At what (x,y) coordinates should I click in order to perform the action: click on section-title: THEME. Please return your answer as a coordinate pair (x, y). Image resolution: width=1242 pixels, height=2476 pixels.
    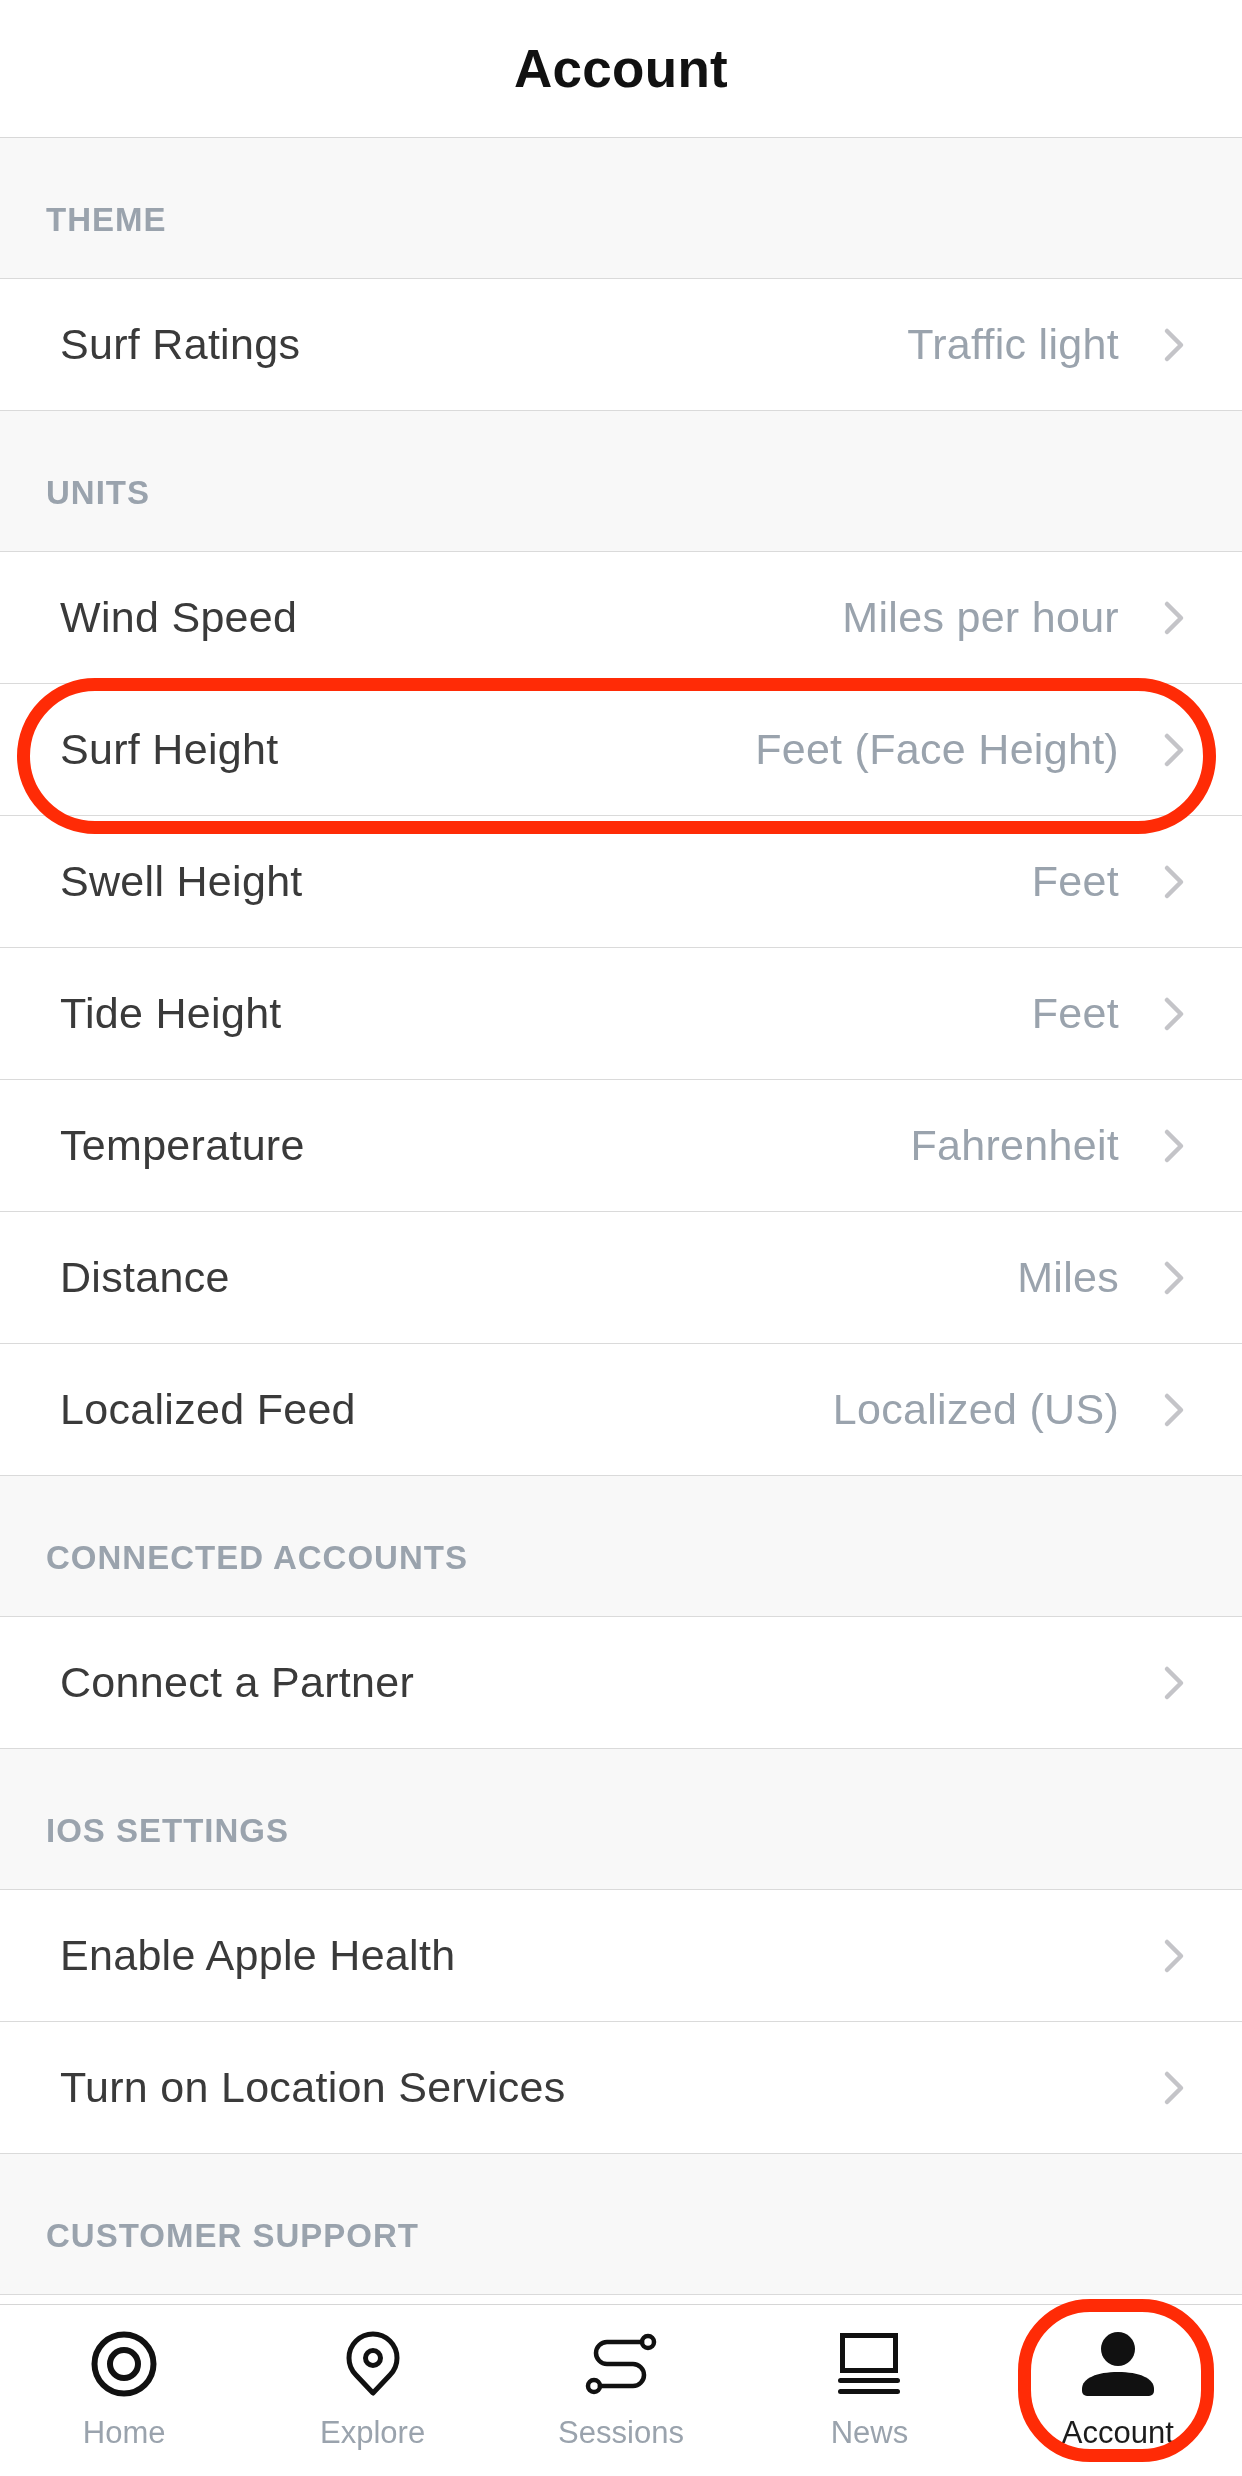
    Looking at the image, I should click on (106, 220).